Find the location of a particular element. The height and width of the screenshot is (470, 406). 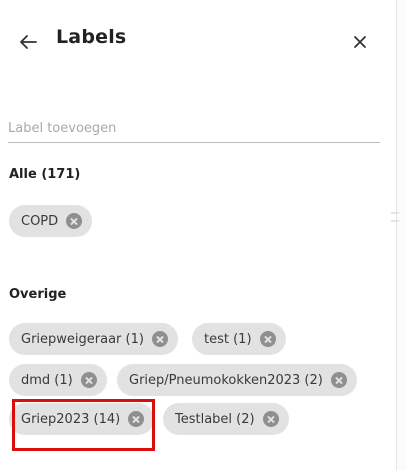

chip-label: Griep/Pneumokokken2023 (2) is located at coordinates (226, 380).